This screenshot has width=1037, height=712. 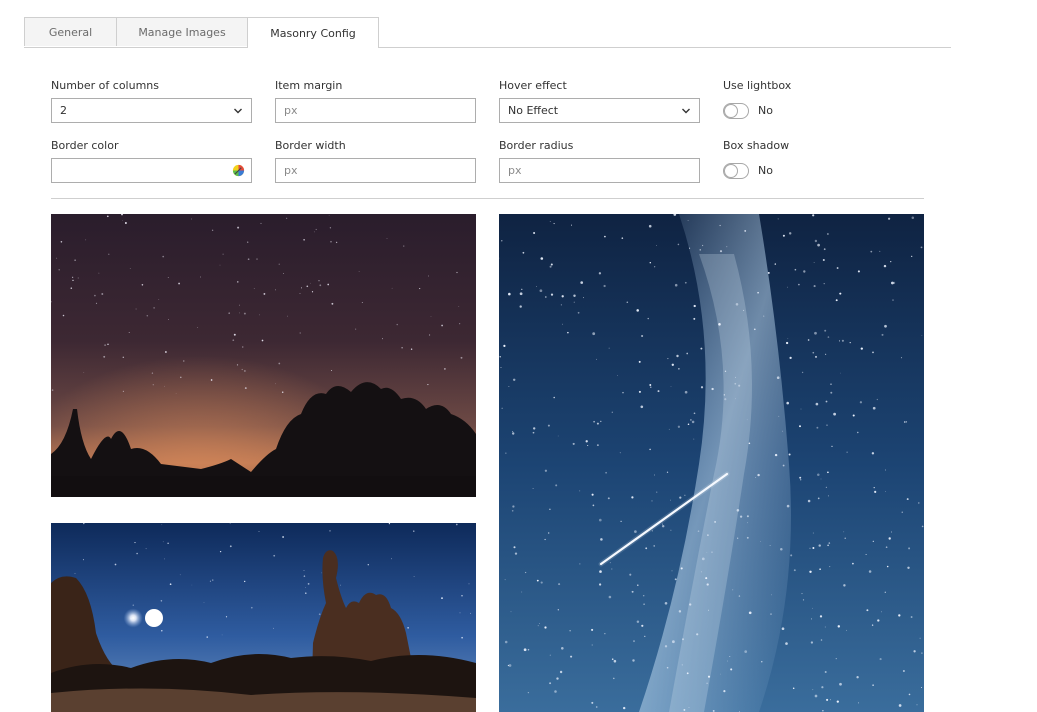 What do you see at coordinates (85, 145) in the screenshot?
I see `border-color-label: Border color` at bounding box center [85, 145].